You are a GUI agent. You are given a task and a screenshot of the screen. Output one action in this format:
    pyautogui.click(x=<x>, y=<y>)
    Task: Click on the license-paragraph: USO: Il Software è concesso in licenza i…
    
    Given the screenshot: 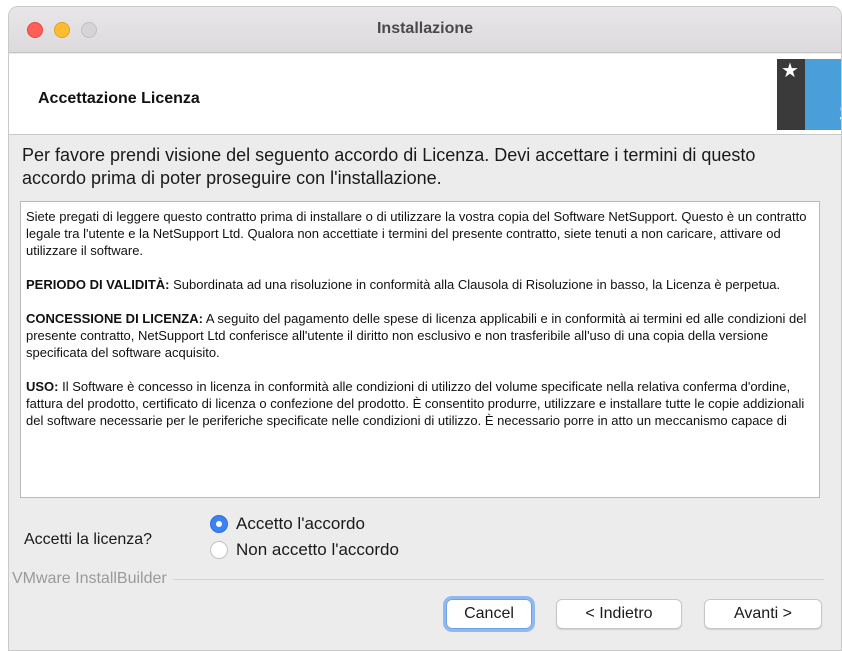 What is the action you would take?
    pyautogui.click(x=420, y=403)
    